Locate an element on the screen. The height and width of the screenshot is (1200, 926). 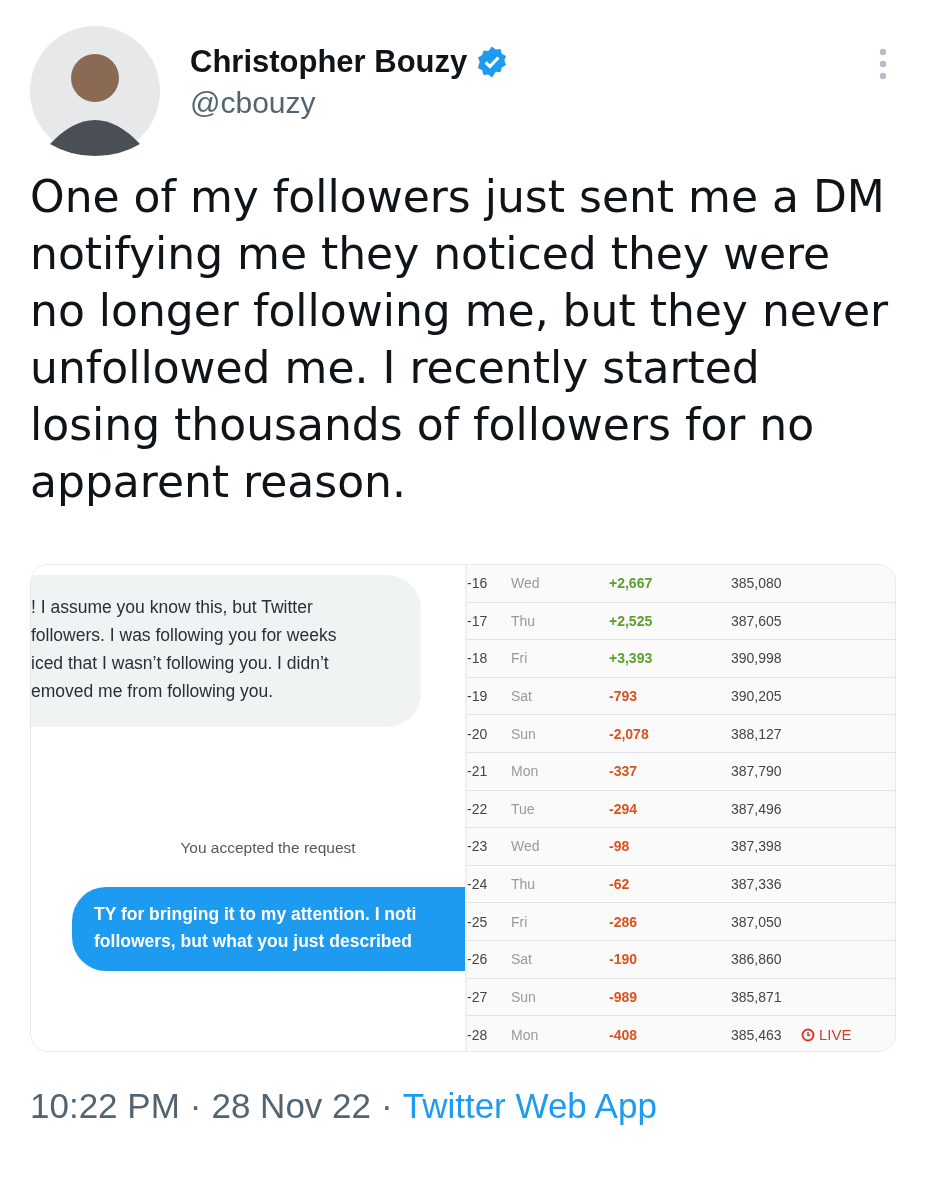
change-cell-text: -793 is located at coordinates (624, 696).